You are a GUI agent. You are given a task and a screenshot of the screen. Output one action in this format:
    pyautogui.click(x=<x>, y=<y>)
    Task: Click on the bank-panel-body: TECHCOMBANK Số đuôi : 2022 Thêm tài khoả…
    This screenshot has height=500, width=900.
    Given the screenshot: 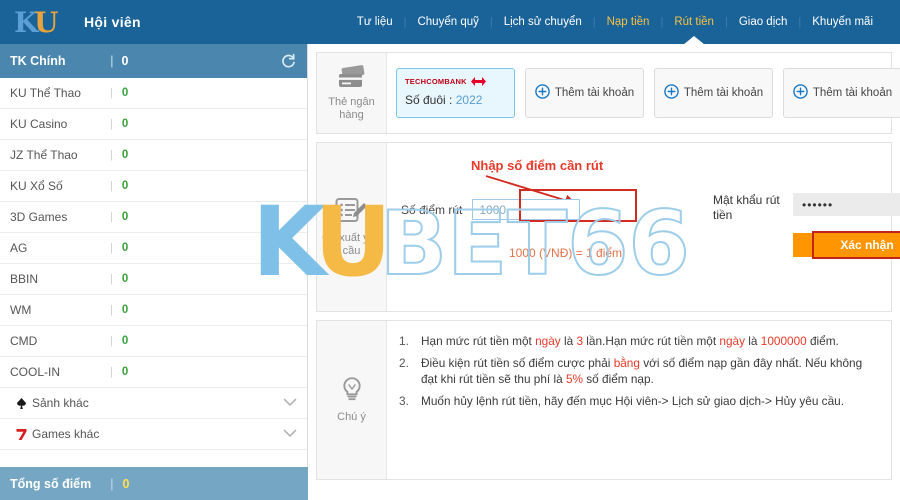 What is the action you would take?
    pyautogui.click(x=643, y=93)
    